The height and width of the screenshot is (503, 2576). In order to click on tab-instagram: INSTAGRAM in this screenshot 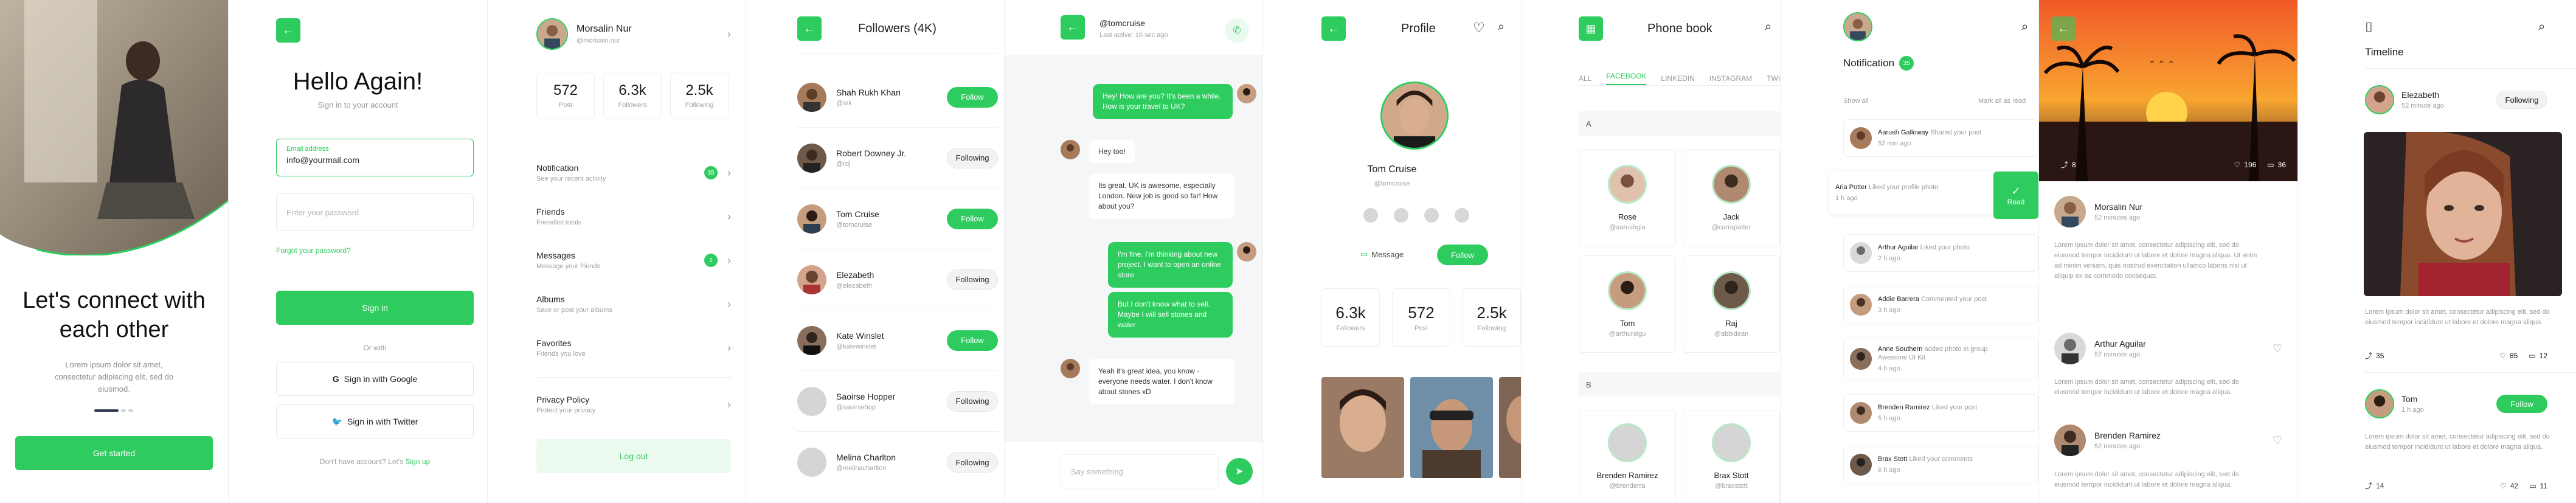, I will do `click(1730, 78)`.